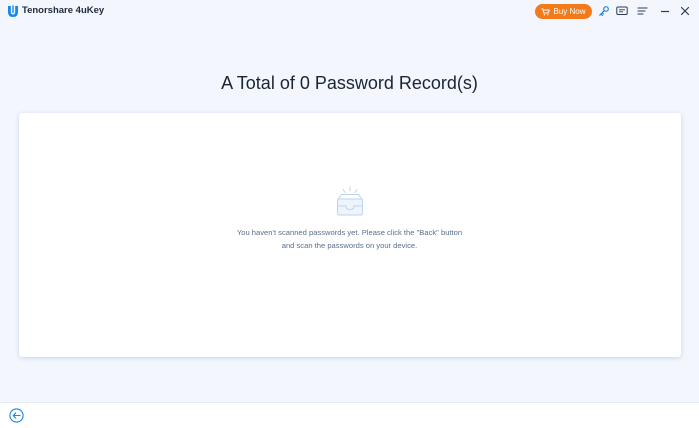 The width and height of the screenshot is (699, 428). I want to click on minimize-icon, so click(665, 11).